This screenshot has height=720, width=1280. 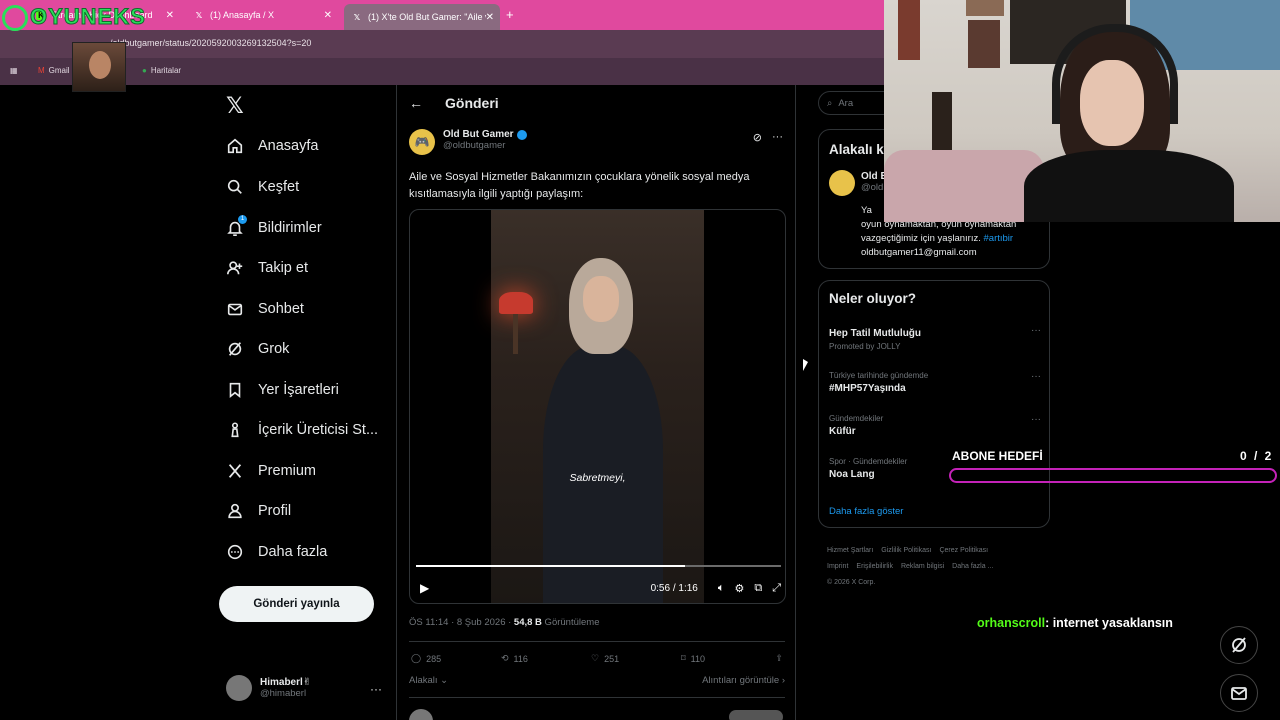 What do you see at coordinates (776, 588) in the screenshot?
I see `fullscreen-icon: ⤢` at bounding box center [776, 588].